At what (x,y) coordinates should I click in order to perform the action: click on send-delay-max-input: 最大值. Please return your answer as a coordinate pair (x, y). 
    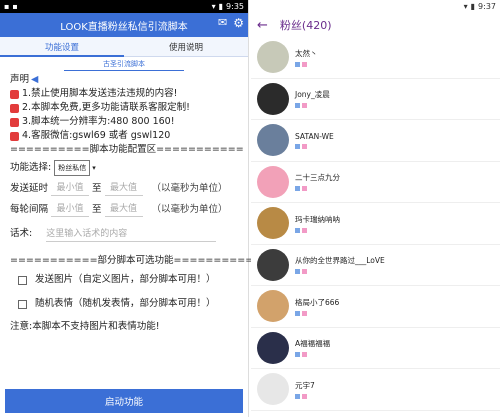
    Looking at the image, I should click on (123, 188).